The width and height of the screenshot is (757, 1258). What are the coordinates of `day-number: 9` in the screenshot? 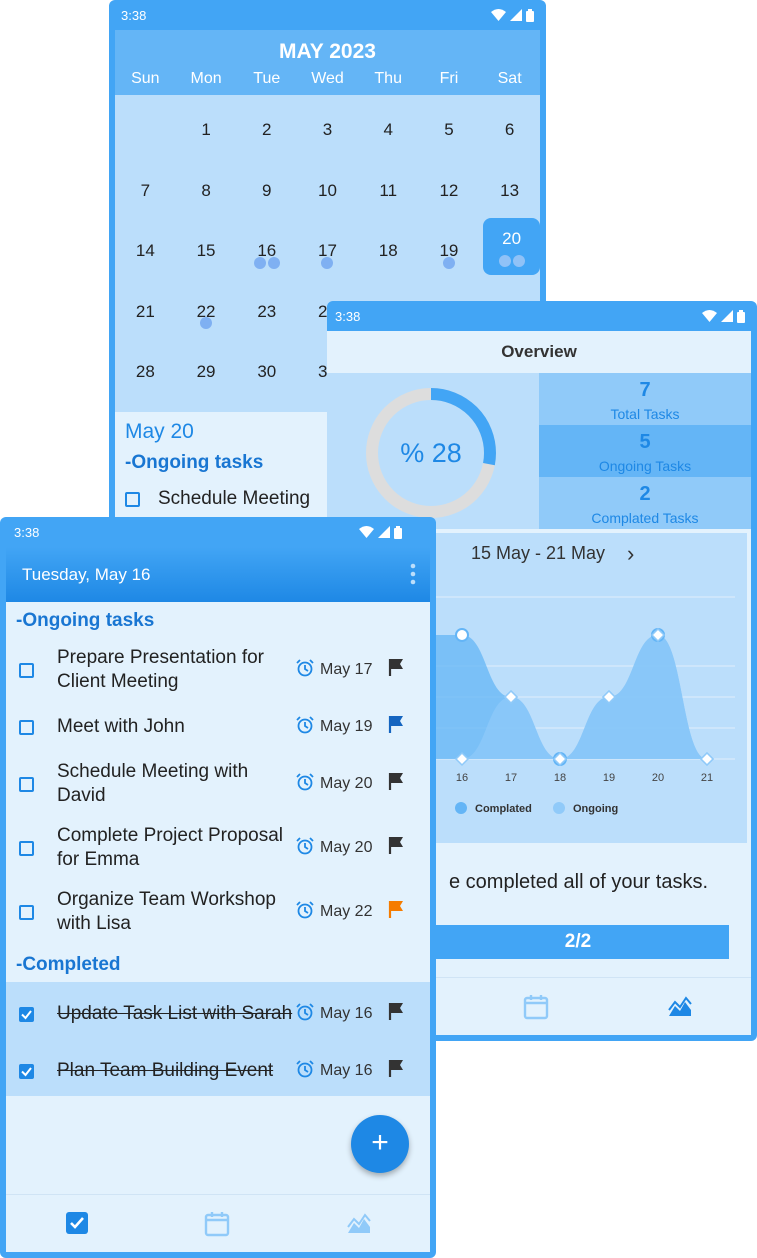 It's located at (267, 190).